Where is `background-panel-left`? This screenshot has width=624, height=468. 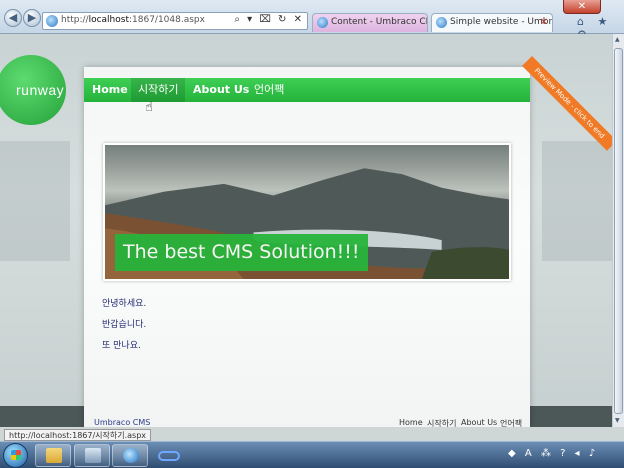 background-panel-left is located at coordinates (35, 201).